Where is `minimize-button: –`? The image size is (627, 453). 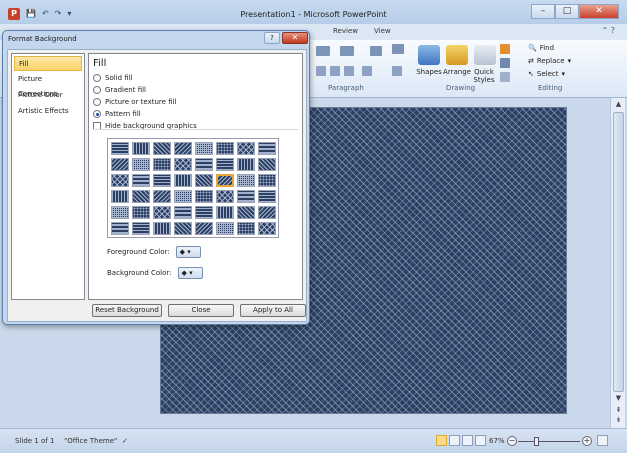
minimize-button: – is located at coordinates (543, 11).